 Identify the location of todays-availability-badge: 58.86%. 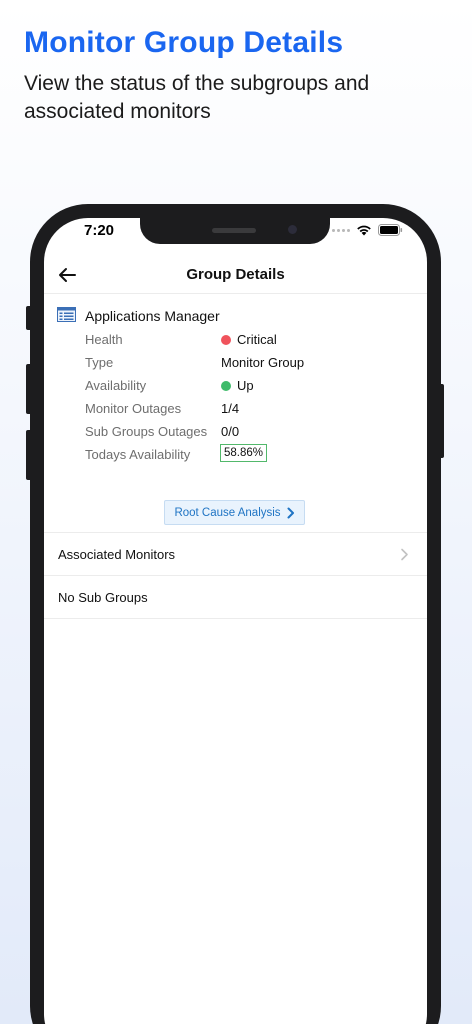
(244, 453).